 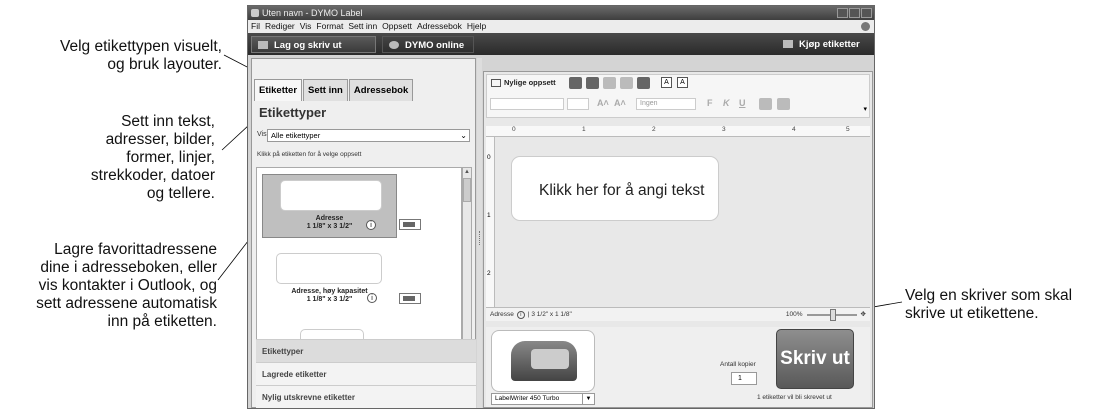 What do you see at coordinates (394, 45) in the screenshot?
I see `globe-icon` at bounding box center [394, 45].